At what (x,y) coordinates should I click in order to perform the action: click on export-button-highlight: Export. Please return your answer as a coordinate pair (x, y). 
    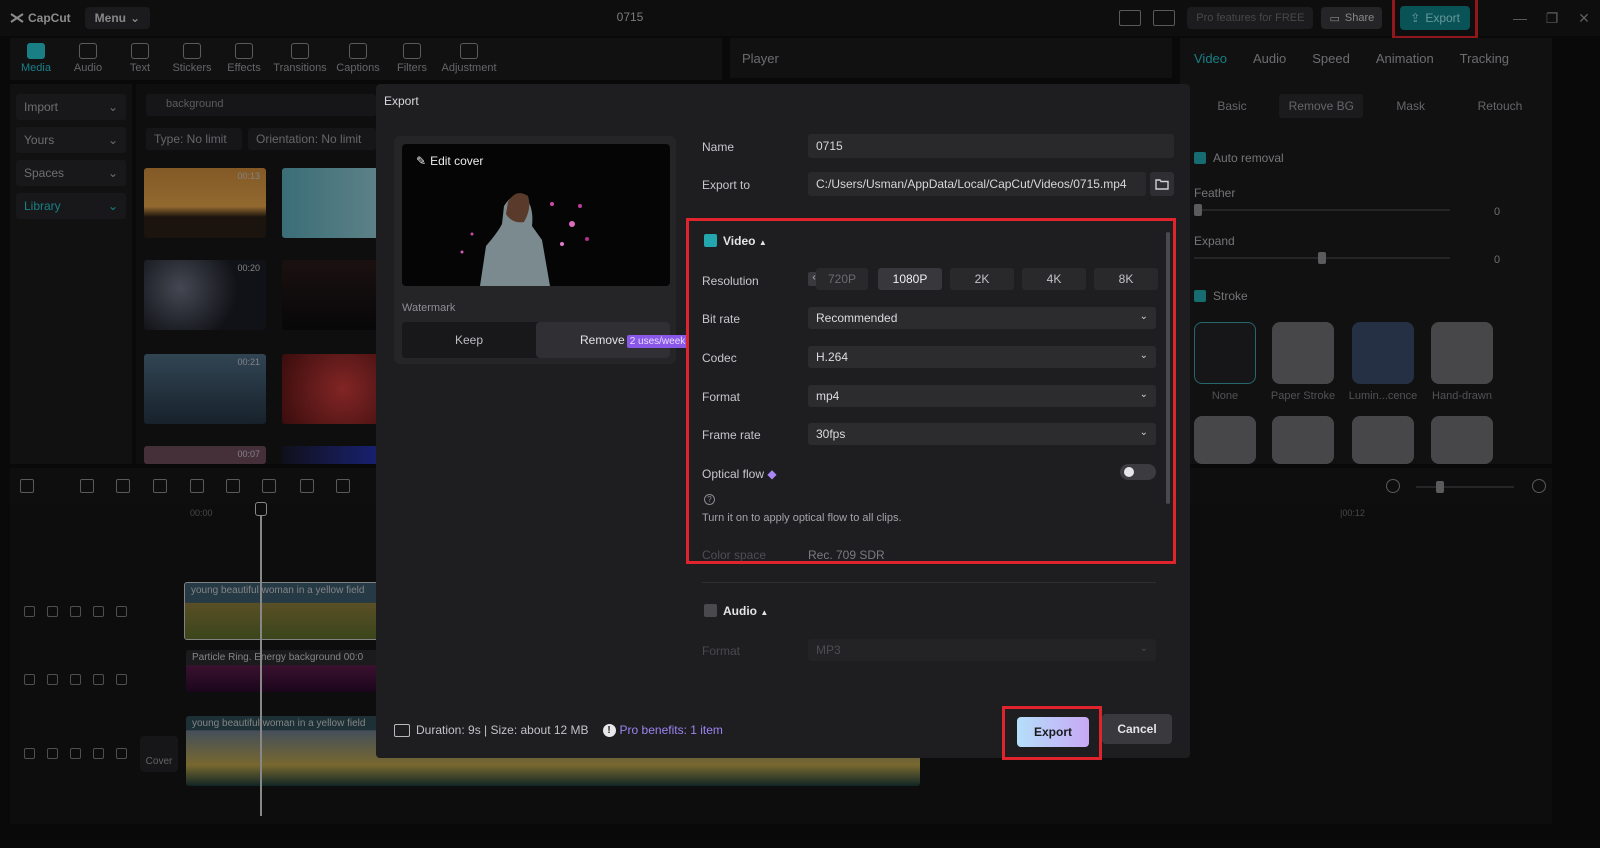
    Looking at the image, I should click on (1052, 733).